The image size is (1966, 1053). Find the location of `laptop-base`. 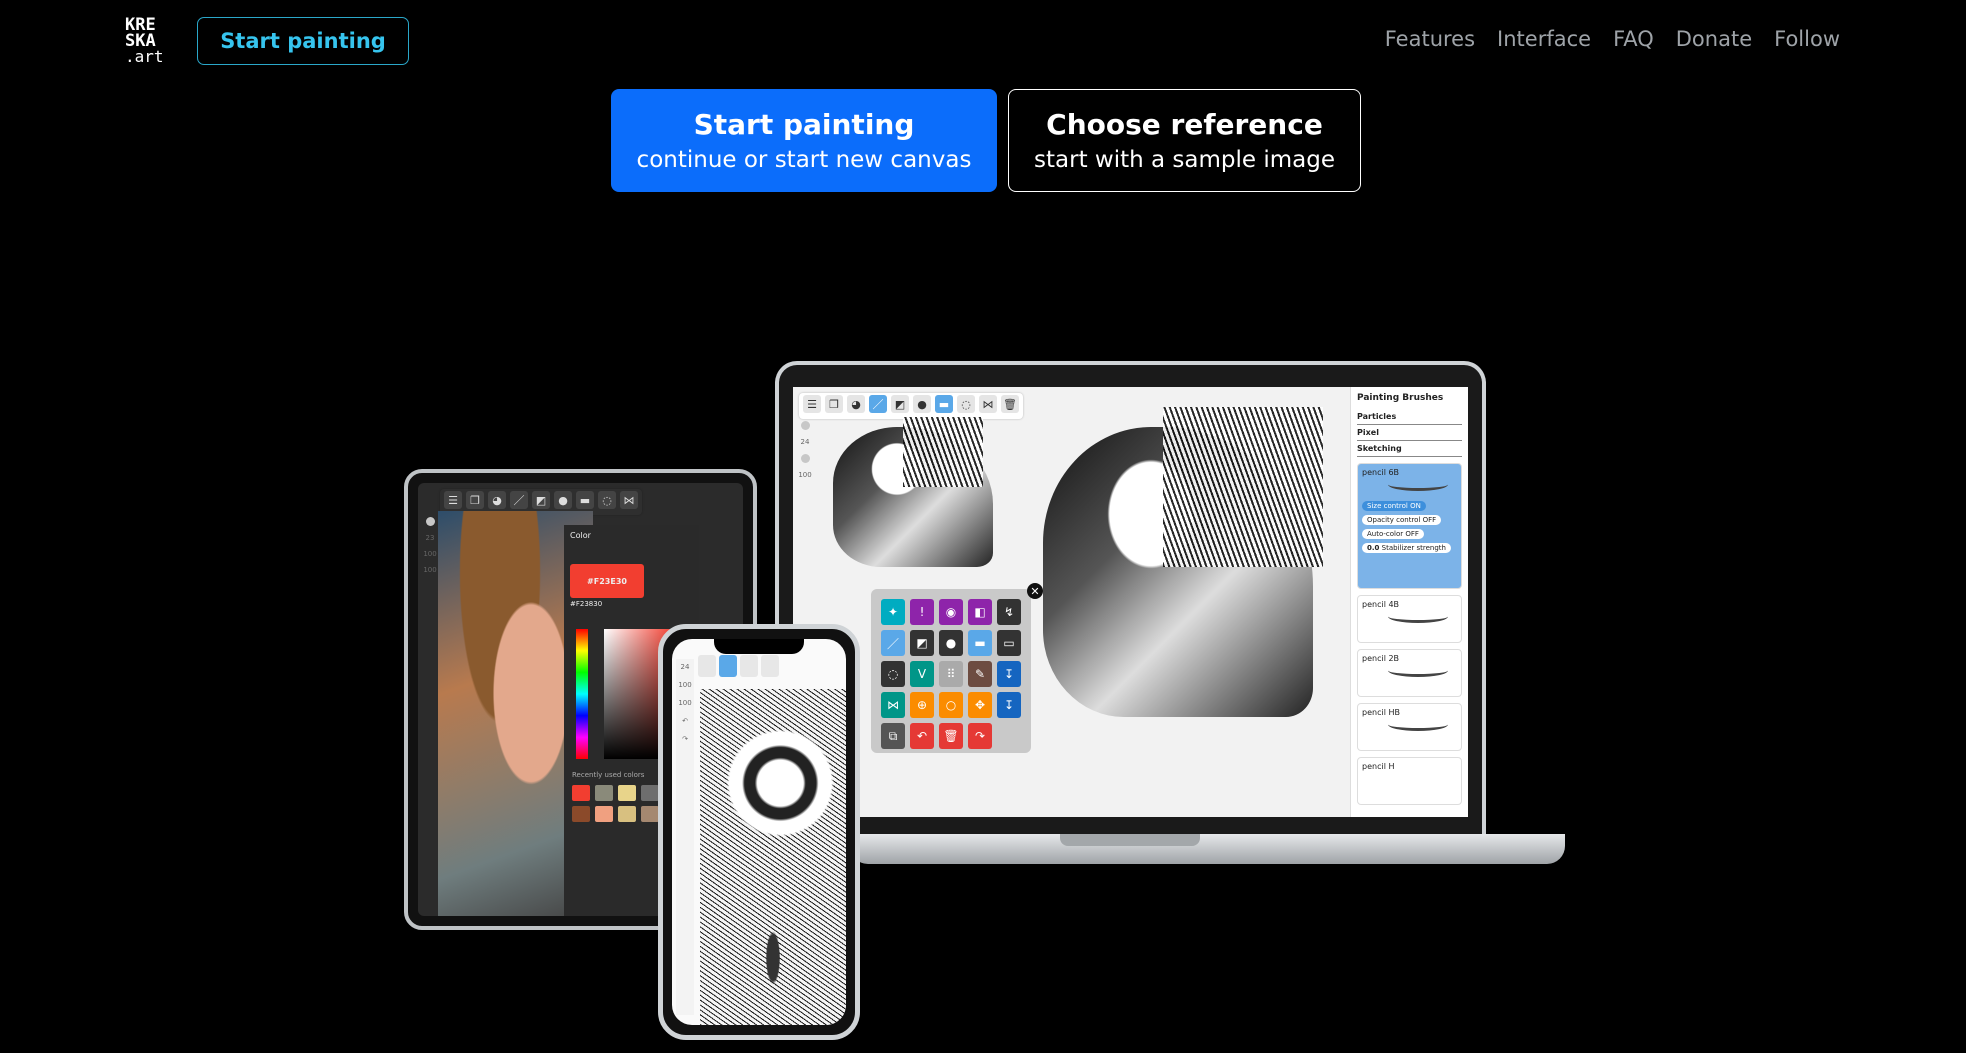

laptop-base is located at coordinates (1207, 849).